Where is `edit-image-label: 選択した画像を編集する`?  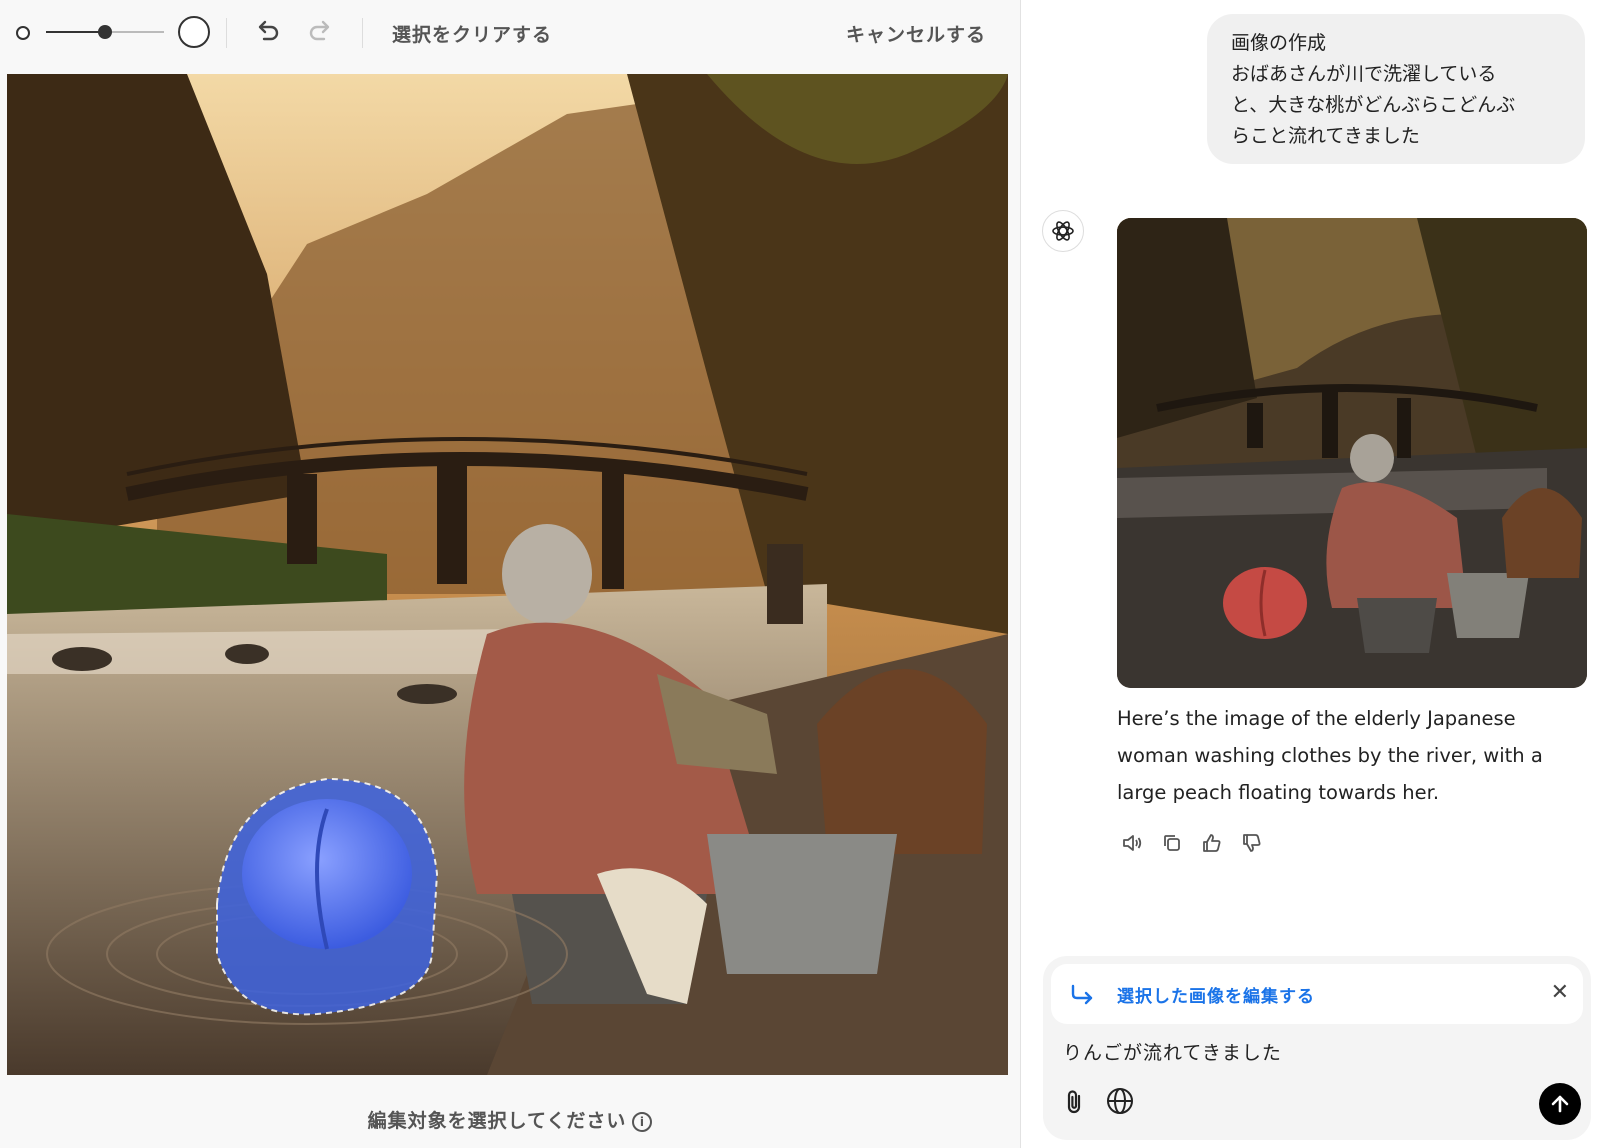 edit-image-label: 選択した画像を編集する is located at coordinates (1216, 997).